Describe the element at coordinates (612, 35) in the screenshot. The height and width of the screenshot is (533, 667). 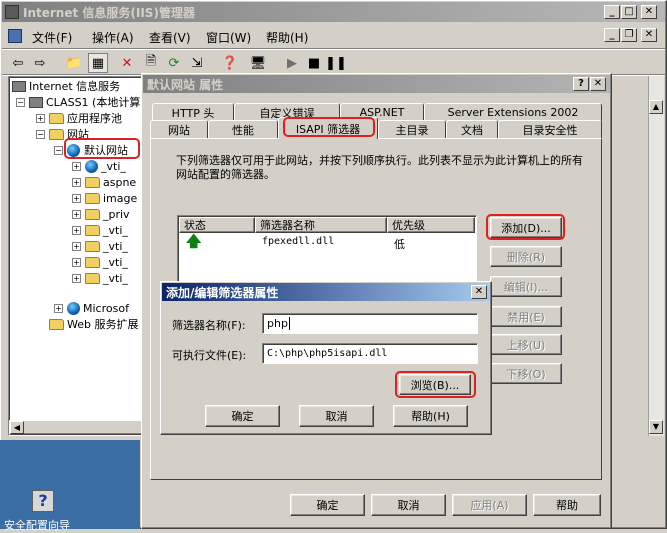
I see `child-minimize-button: _` at that location.